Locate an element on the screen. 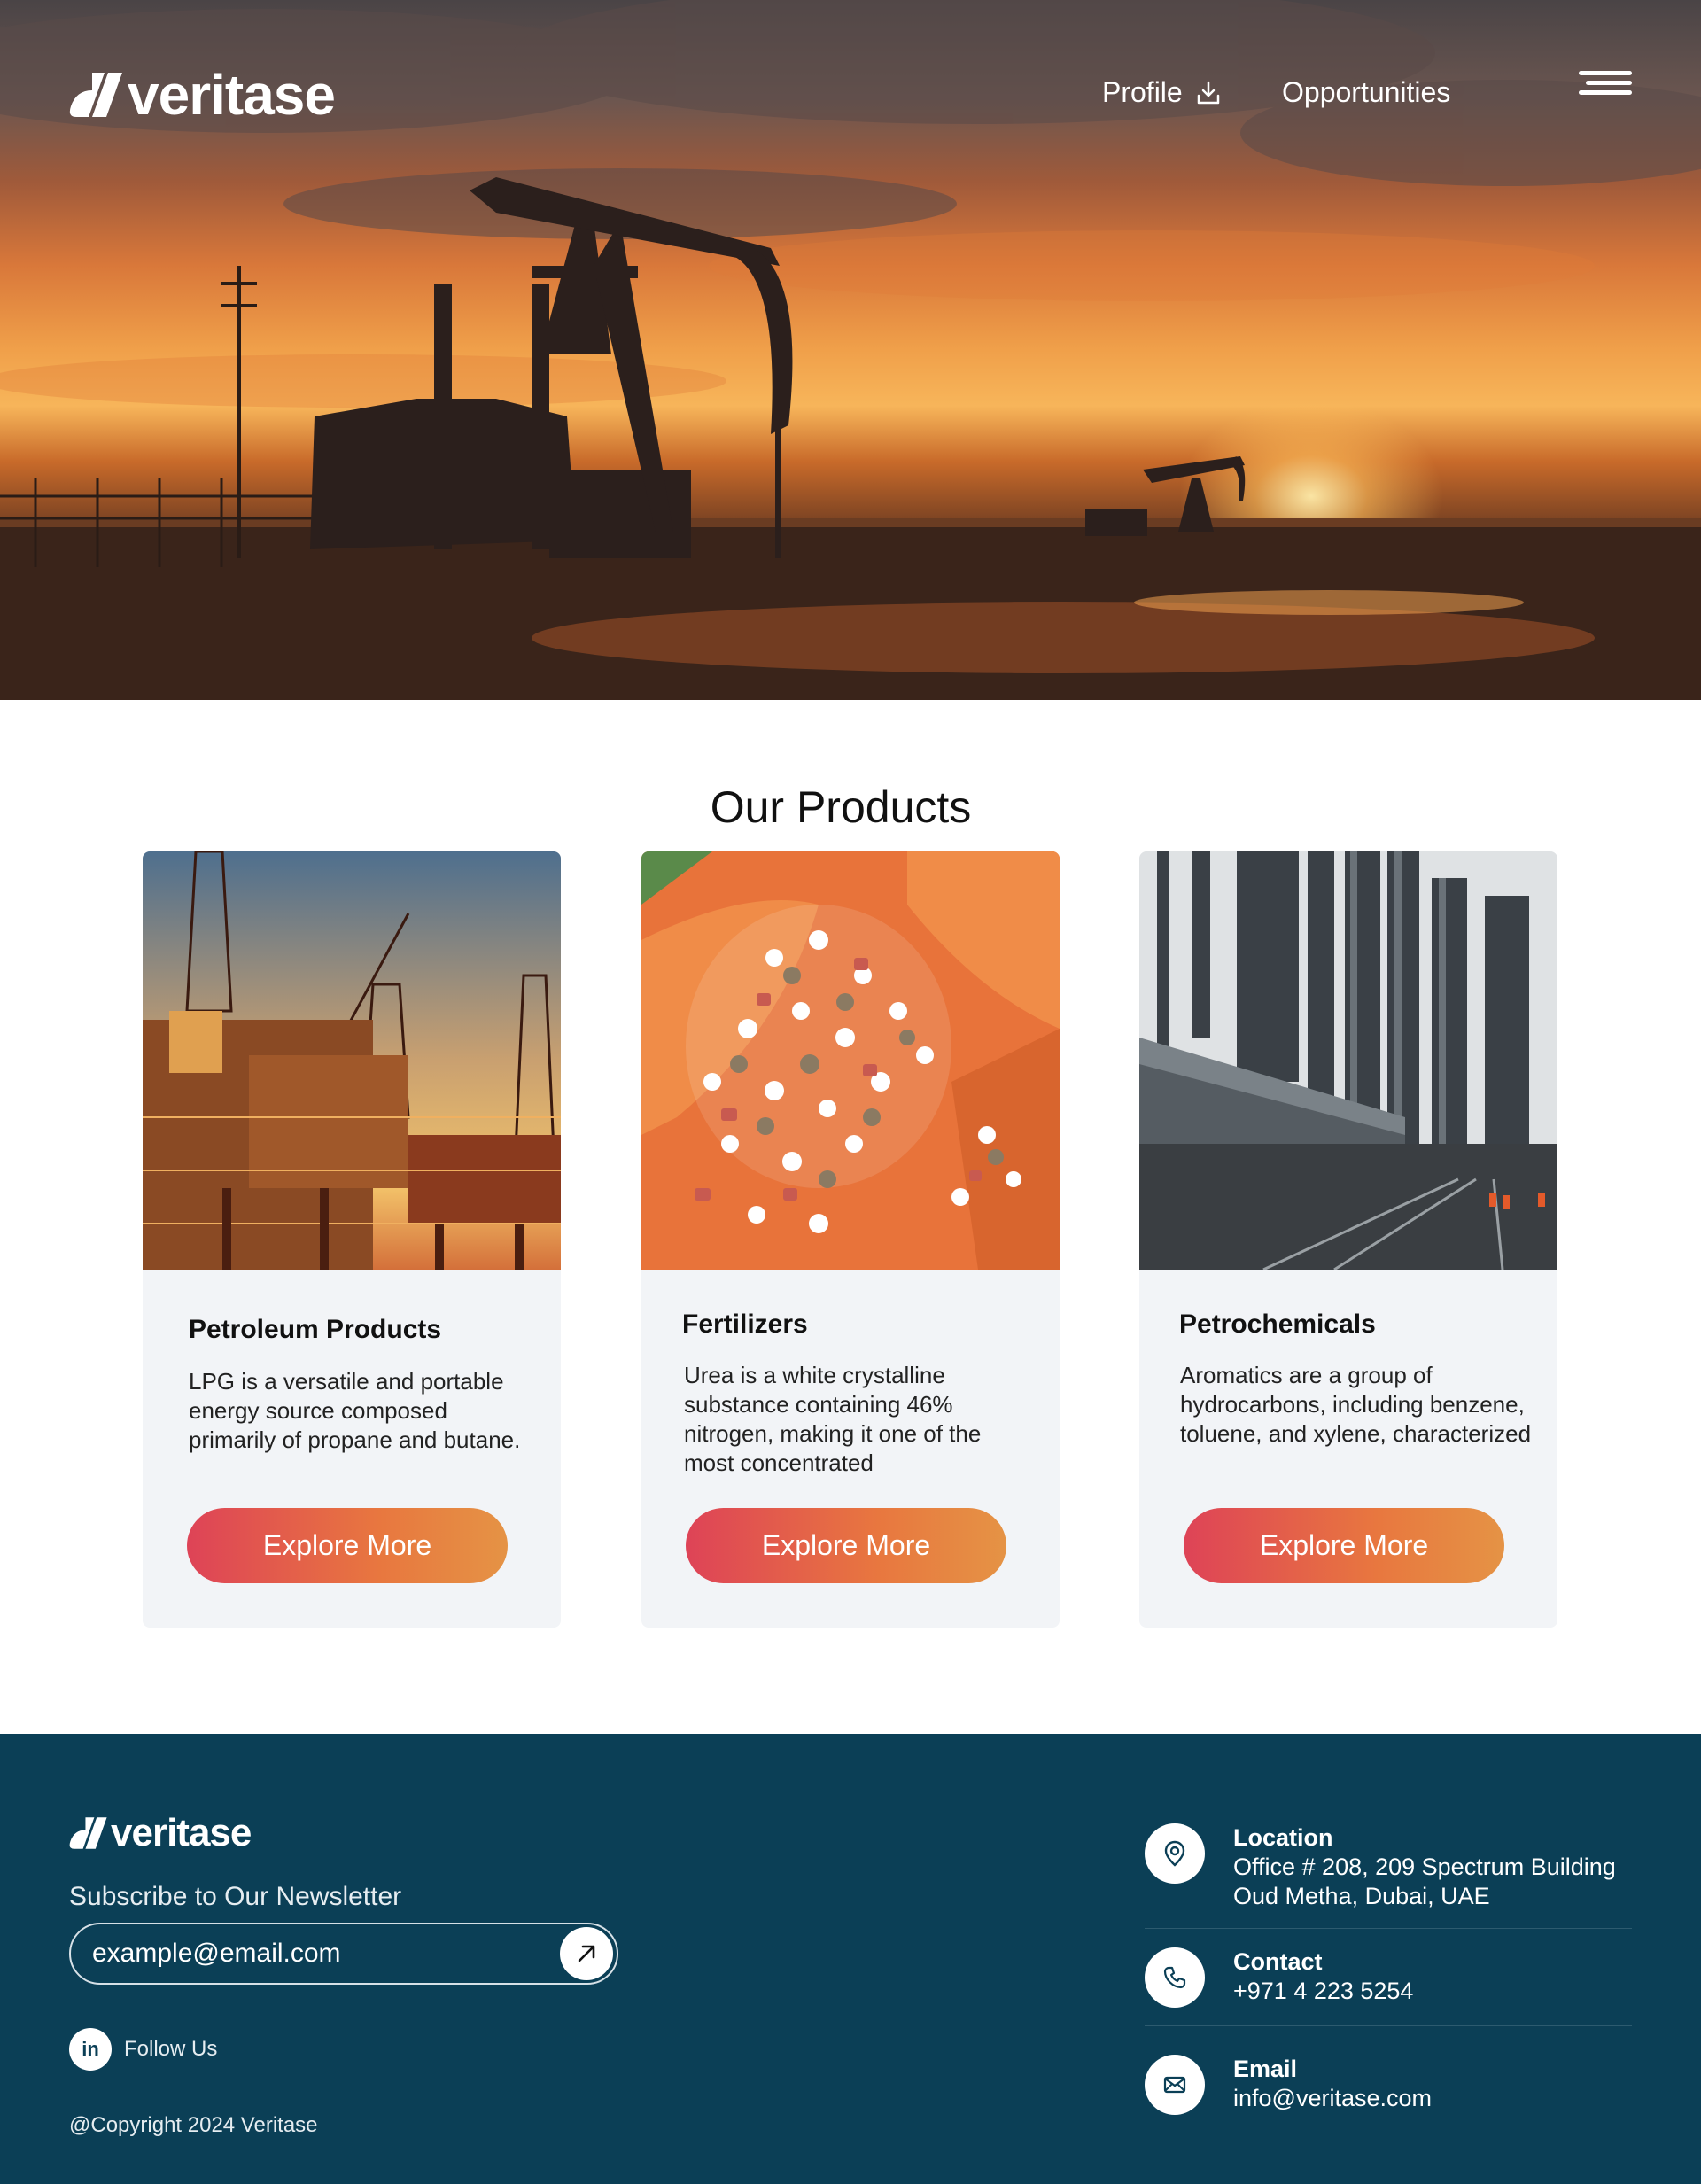 The width and height of the screenshot is (1701, 2184). contact-line: info@veritase.com is located at coordinates (1332, 2098).